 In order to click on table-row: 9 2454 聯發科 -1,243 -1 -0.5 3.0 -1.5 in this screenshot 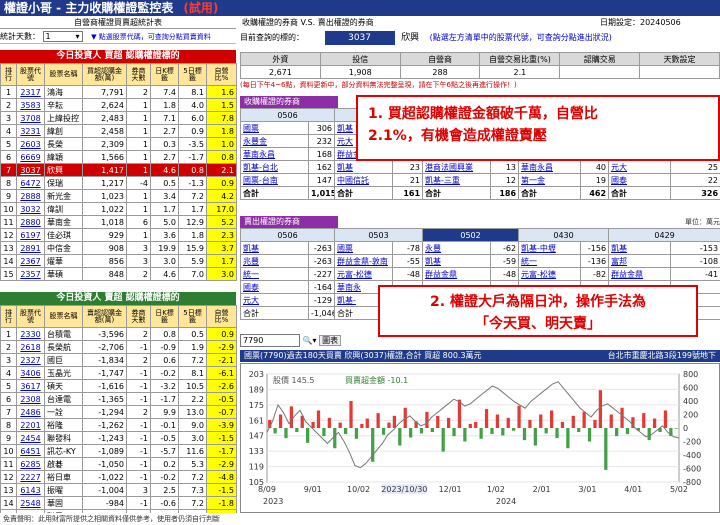, I will do `click(118, 438)`.